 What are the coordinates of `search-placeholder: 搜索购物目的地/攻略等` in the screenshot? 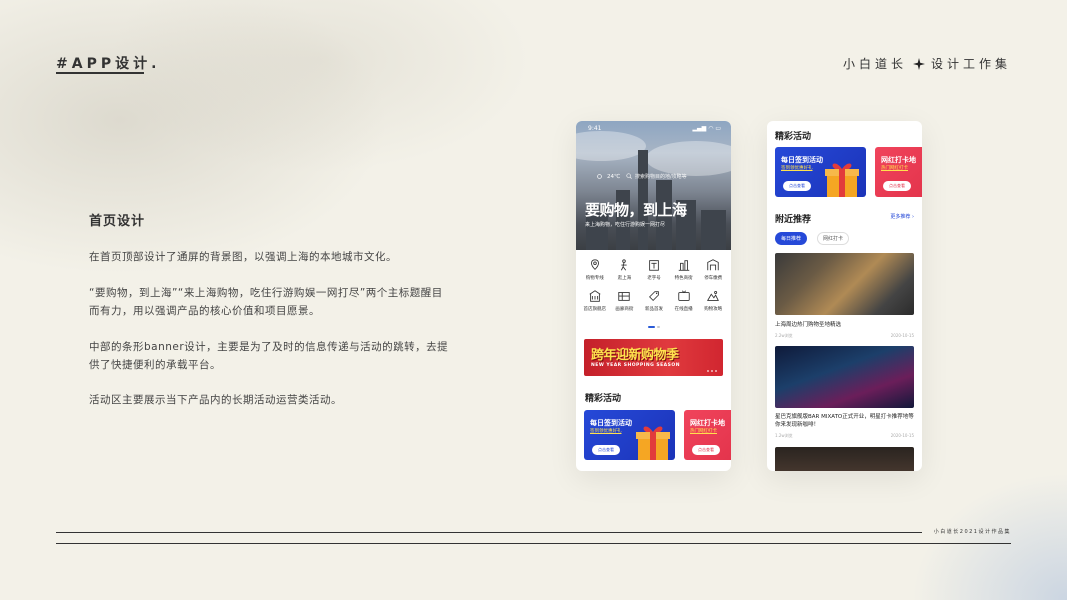 It's located at (661, 176).